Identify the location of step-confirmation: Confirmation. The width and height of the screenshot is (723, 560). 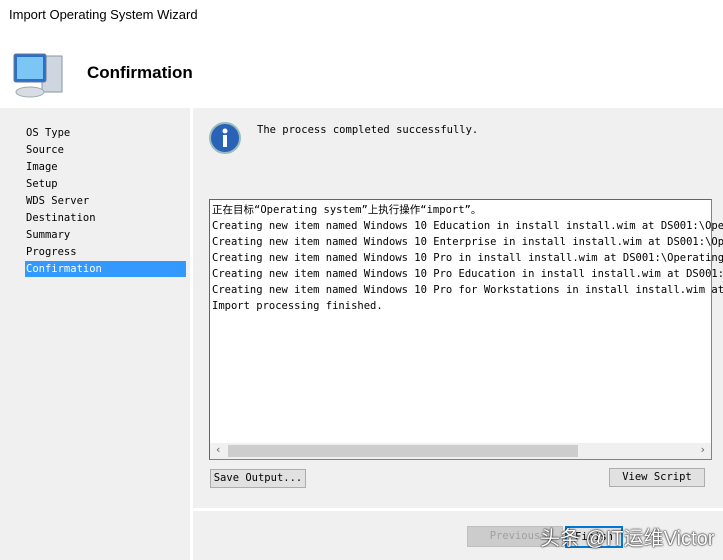
(105, 269).